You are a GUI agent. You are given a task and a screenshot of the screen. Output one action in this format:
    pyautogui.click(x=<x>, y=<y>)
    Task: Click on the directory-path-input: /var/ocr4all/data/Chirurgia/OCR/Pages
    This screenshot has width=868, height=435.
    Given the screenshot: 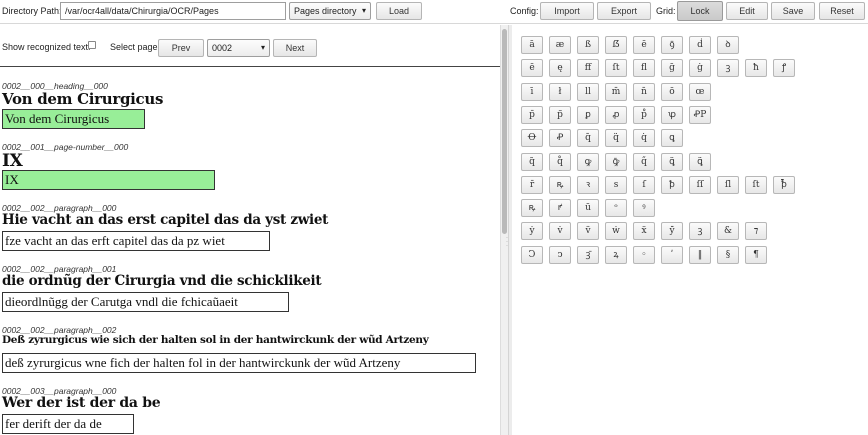 What is the action you would take?
    pyautogui.click(x=173, y=11)
    